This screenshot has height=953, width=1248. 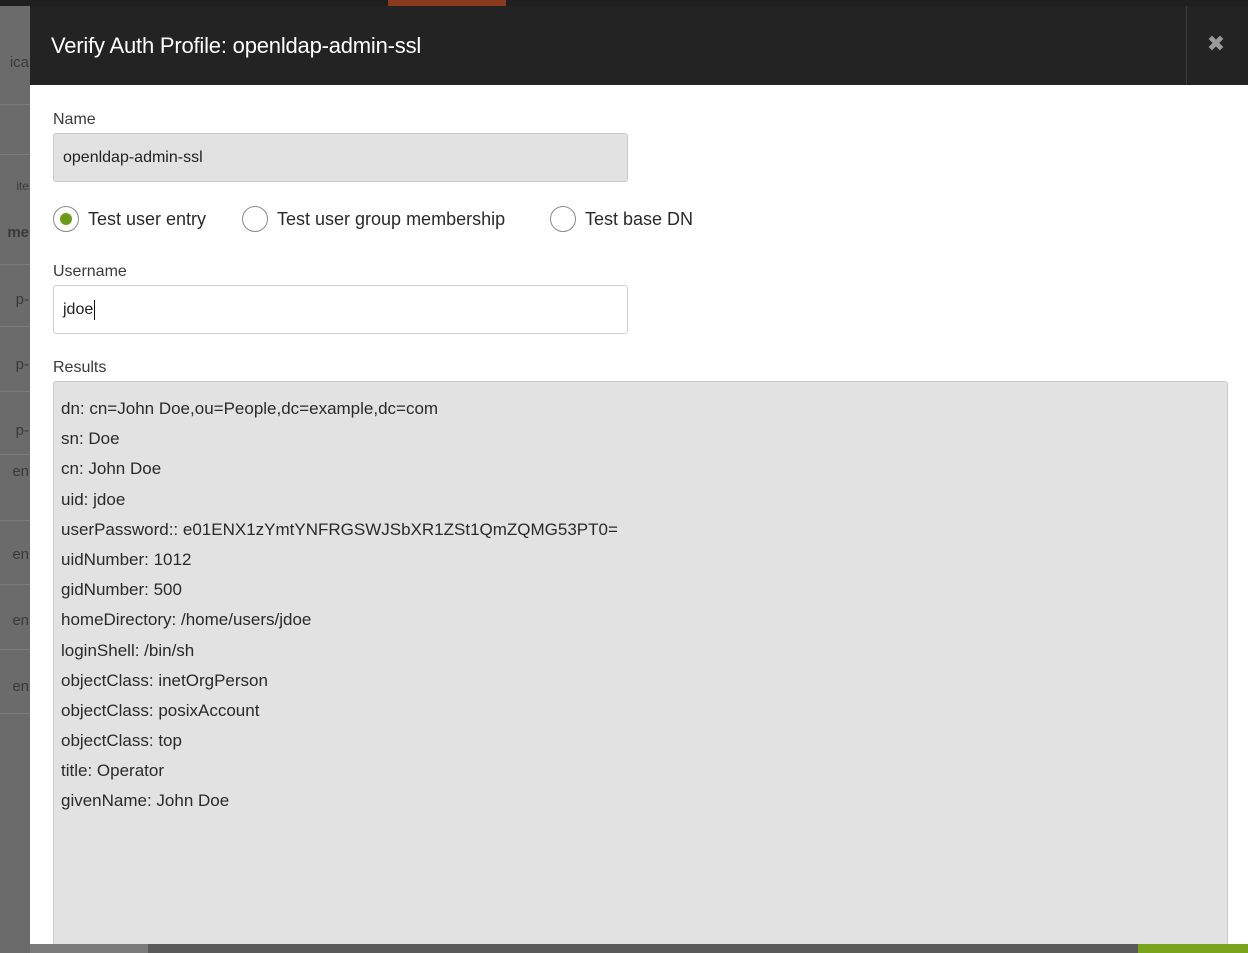 What do you see at coordinates (112, 771) in the screenshot?
I see `result-line: title: Operator` at bounding box center [112, 771].